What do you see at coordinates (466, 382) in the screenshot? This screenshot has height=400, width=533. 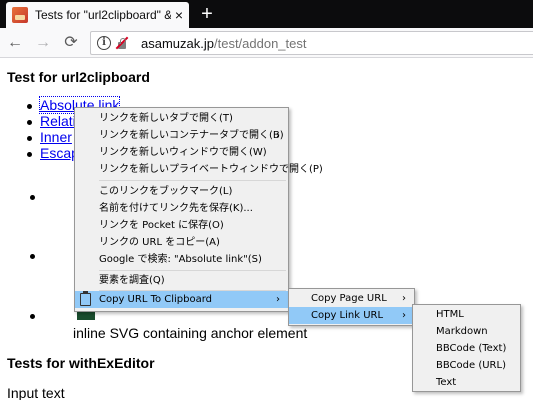 I see `menu-format-text: Text` at bounding box center [466, 382].